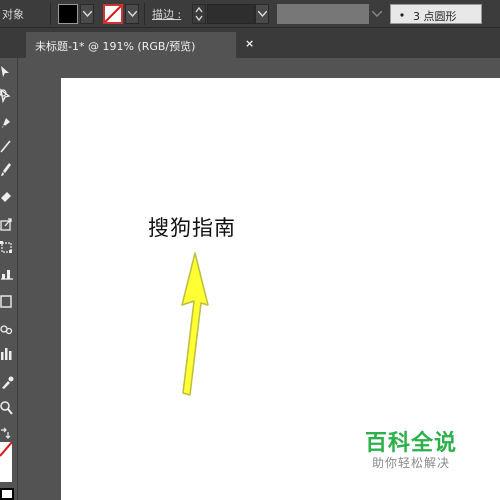 Image resolution: width=500 pixels, height=500 pixels. I want to click on swap-arrows-icon, so click(6, 433).